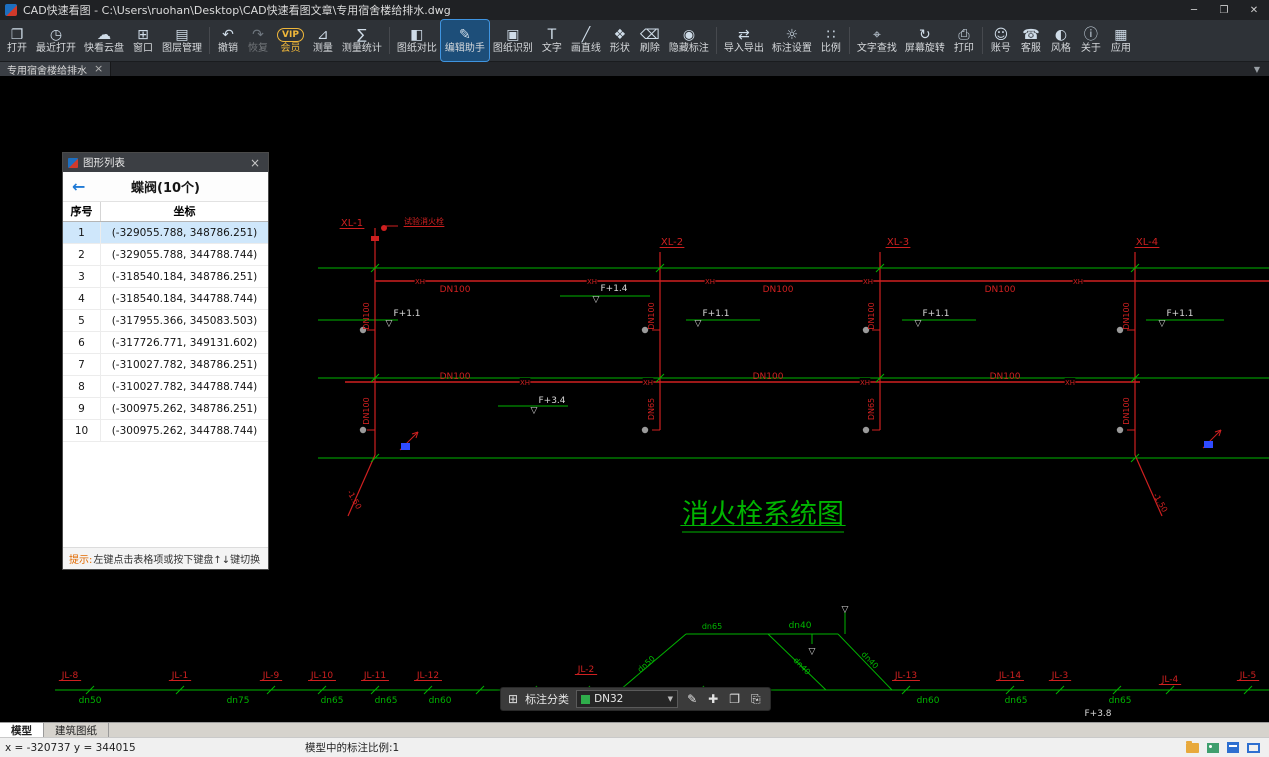 The height and width of the screenshot is (757, 1269). What do you see at coordinates (56, 48) in the screenshot?
I see `toolbar-item-label: 最近打开` at bounding box center [56, 48].